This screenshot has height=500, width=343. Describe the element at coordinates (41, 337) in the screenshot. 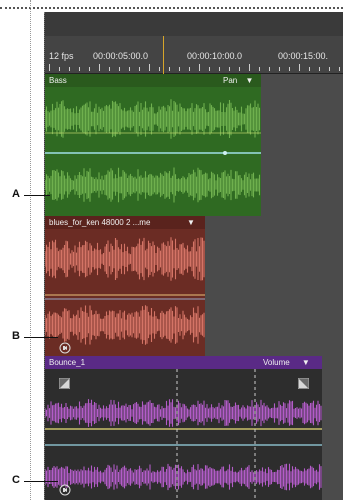

I see `callout-b-line` at that location.